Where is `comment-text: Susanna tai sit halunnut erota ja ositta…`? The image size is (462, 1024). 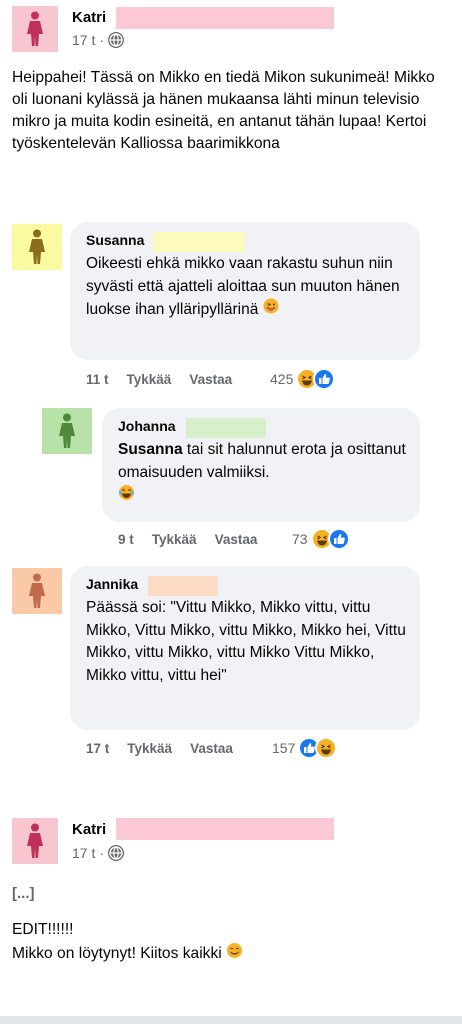
comment-text: Susanna tai sit halunnut erota ja ositta… is located at coordinates (262, 474).